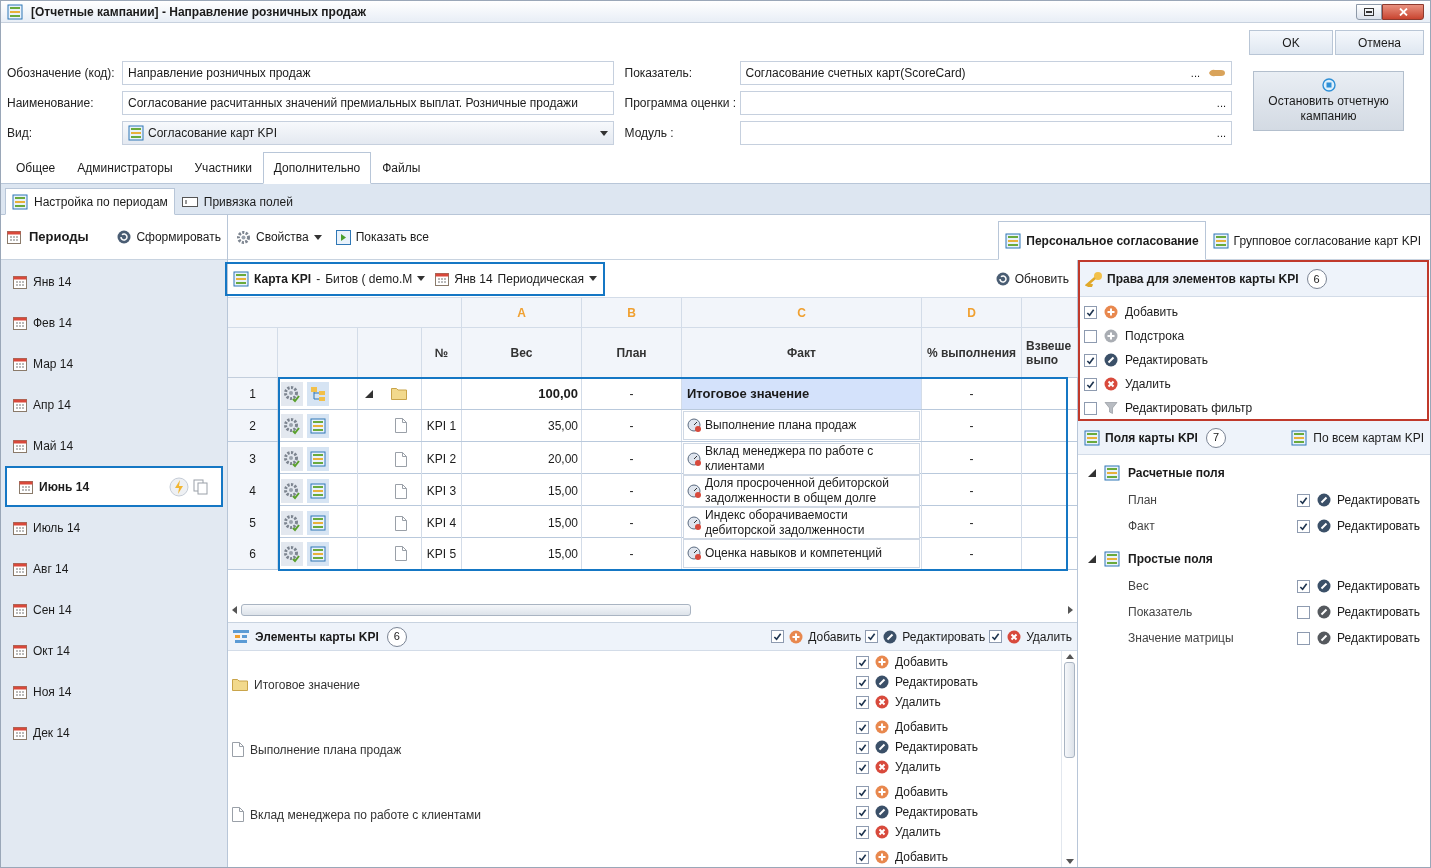  What do you see at coordinates (632, 352) in the screenshot?
I see `column-header: План` at bounding box center [632, 352].